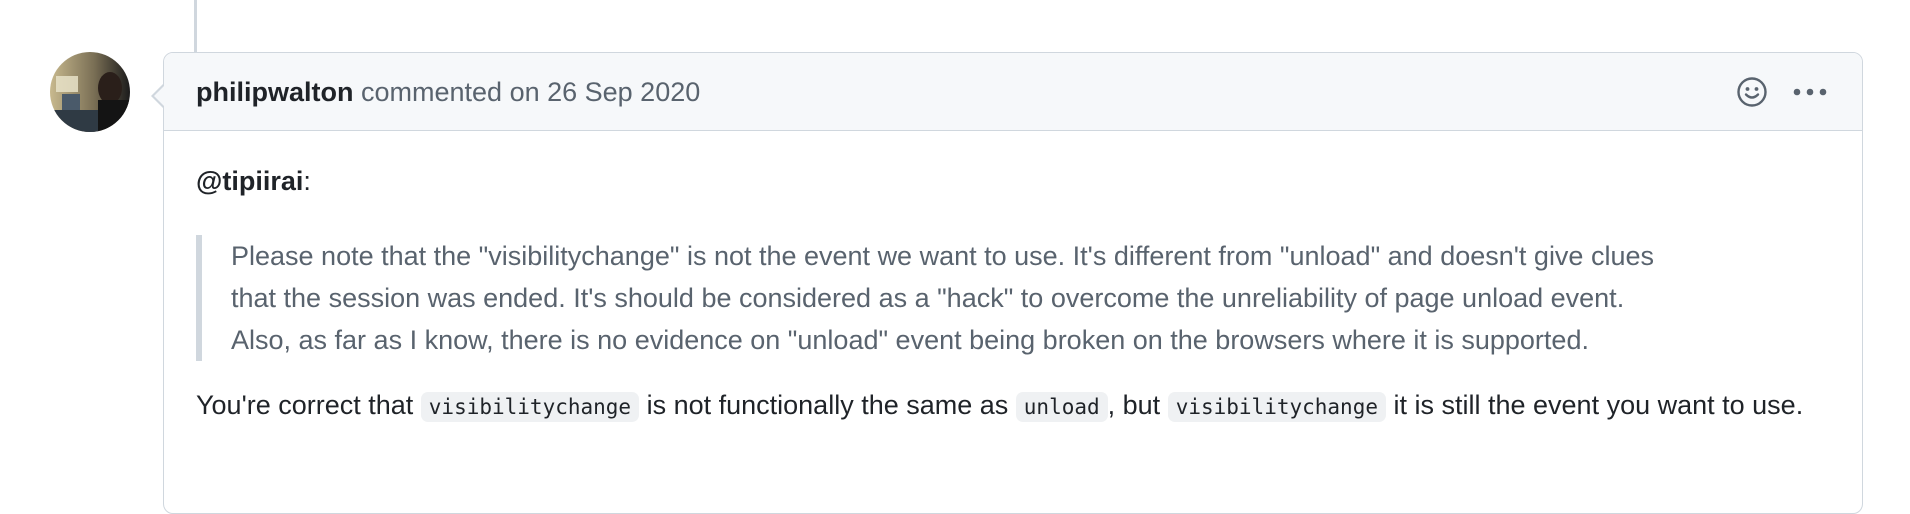 Image resolution: width=1910 pixels, height=514 pixels. I want to click on kebab-horizontal-icon, so click(1810, 92).